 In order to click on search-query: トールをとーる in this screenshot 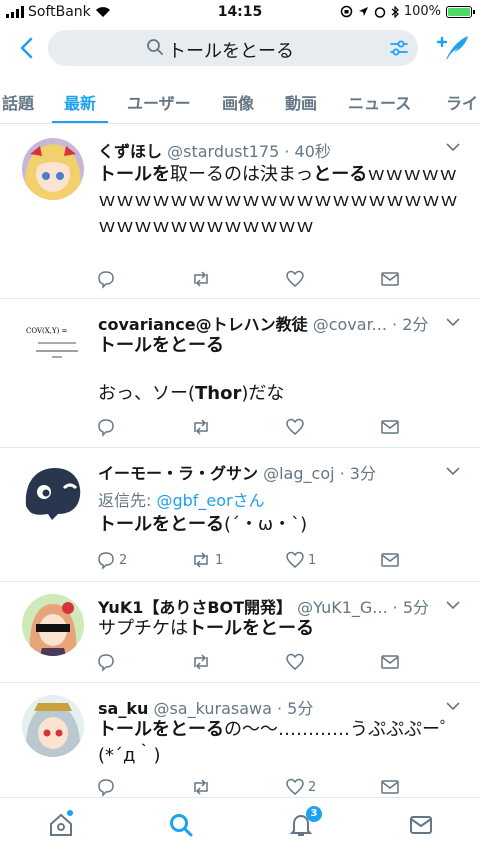, I will do `click(231, 51)`.